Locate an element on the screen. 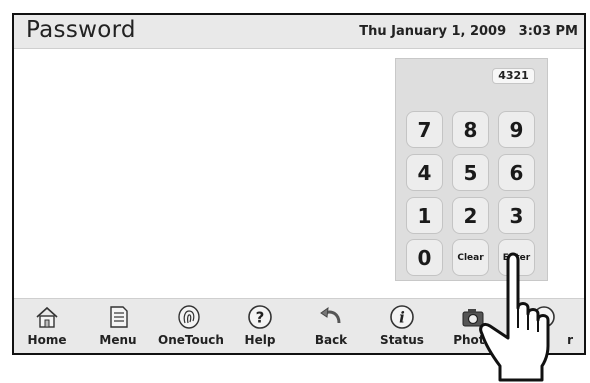 This screenshot has height=383, width=590. date-text: Thu January 1, 2009 is located at coordinates (433, 31).